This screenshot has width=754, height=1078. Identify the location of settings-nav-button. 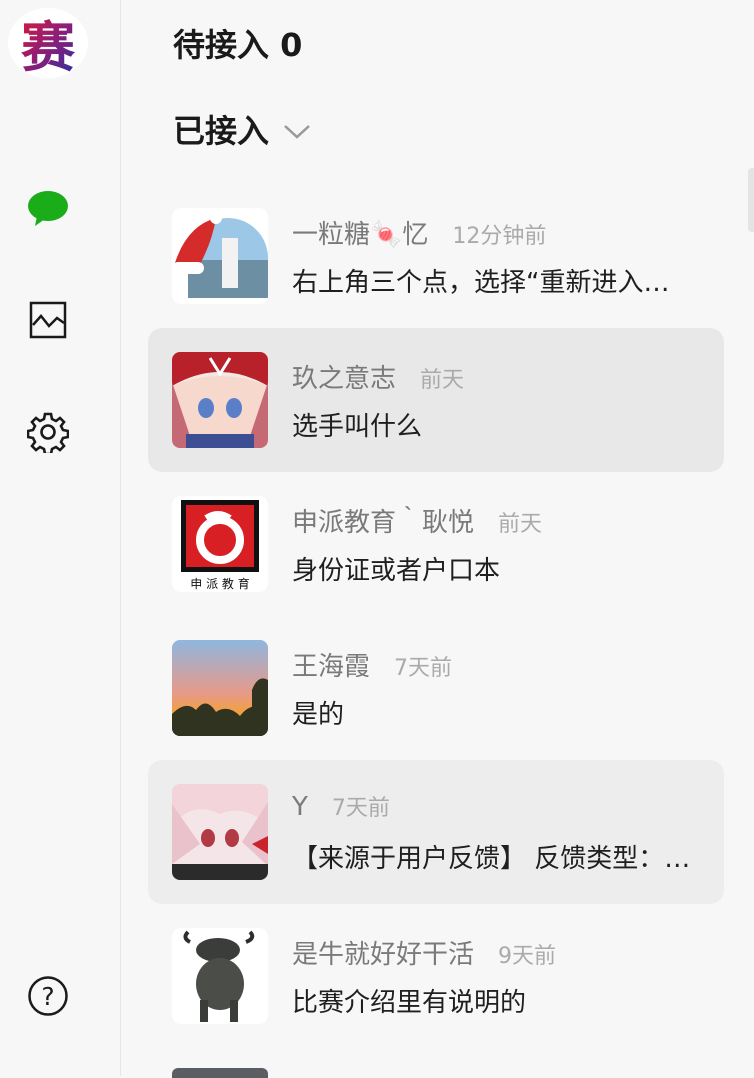
(48, 434).